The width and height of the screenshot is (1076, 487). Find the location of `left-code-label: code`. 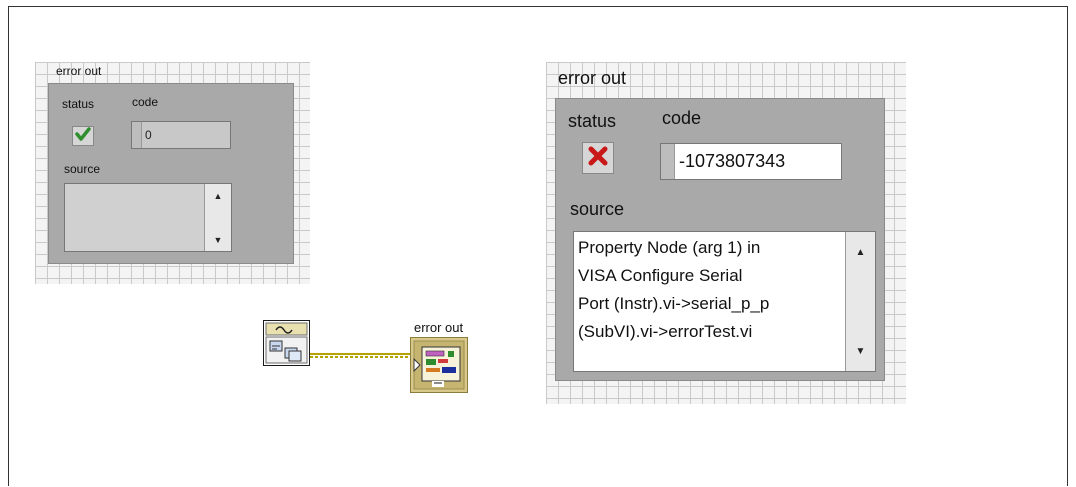

left-code-label: code is located at coordinates (145, 102).